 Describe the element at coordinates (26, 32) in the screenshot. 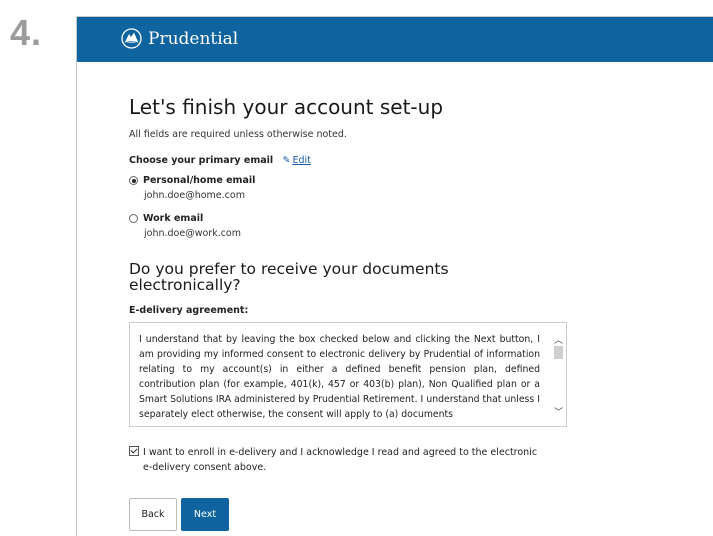

I see `step-number: 4.` at that location.